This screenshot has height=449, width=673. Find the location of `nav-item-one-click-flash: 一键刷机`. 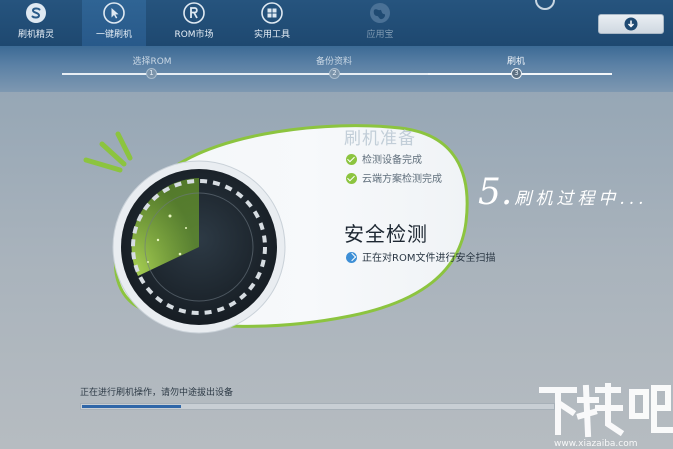

nav-item-one-click-flash: 一键刷机 is located at coordinates (114, 23).